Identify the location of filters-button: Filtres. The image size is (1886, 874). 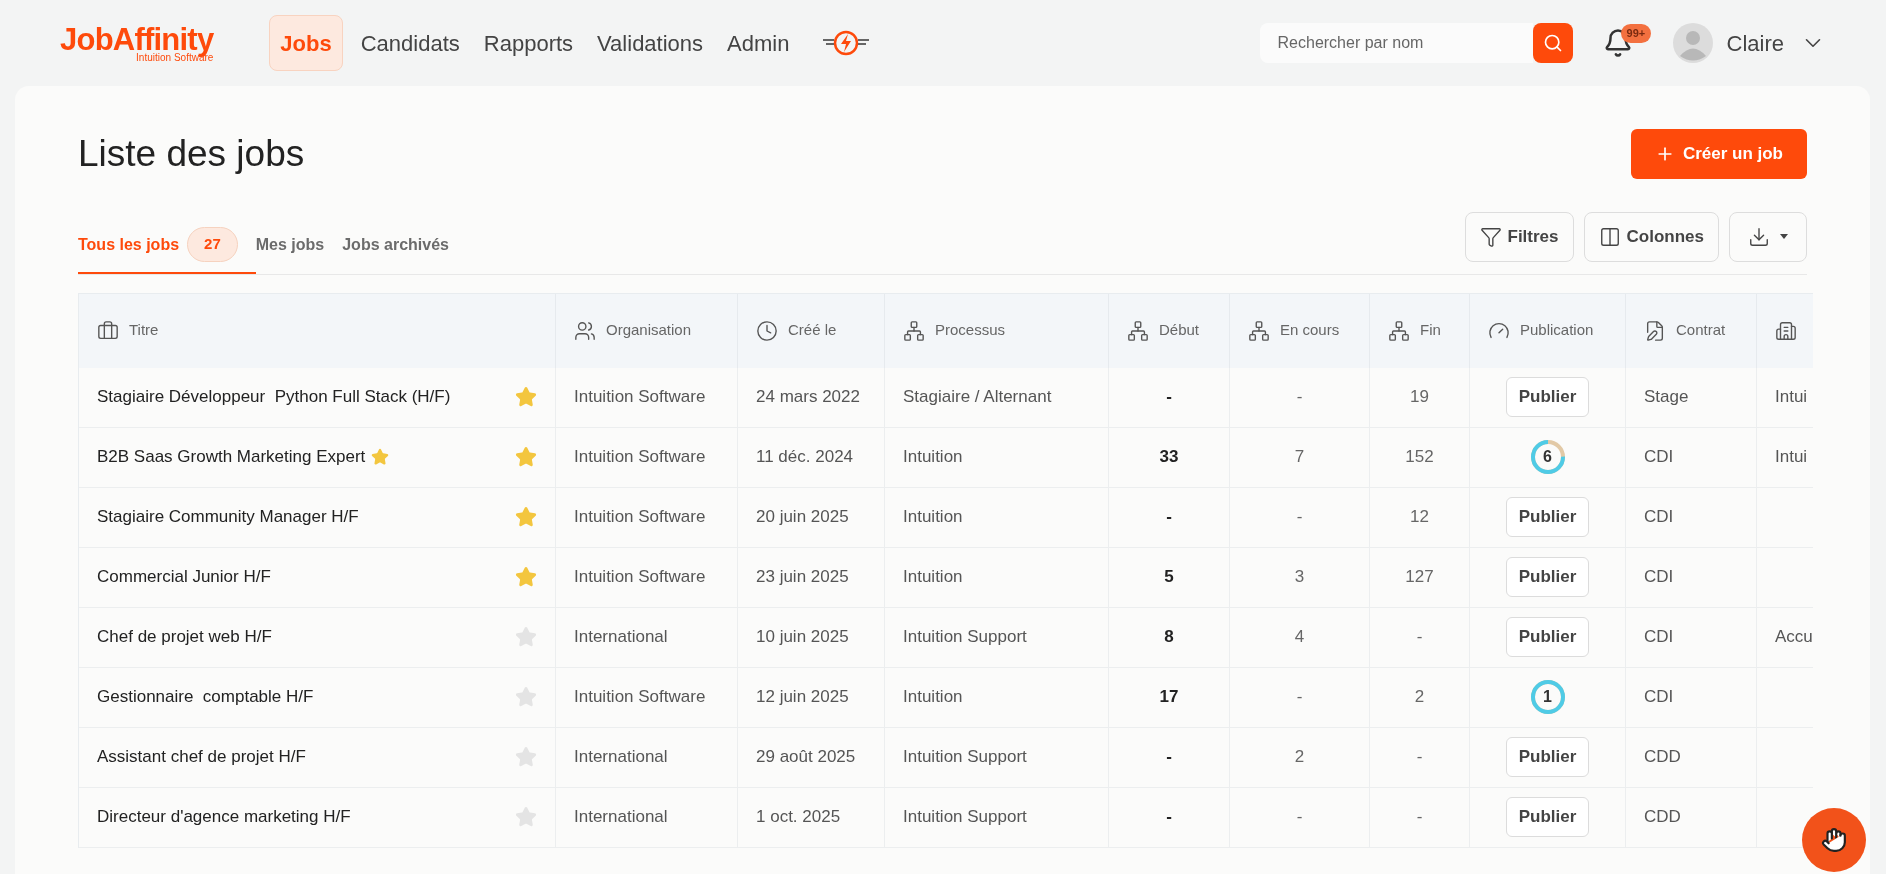
(1519, 236).